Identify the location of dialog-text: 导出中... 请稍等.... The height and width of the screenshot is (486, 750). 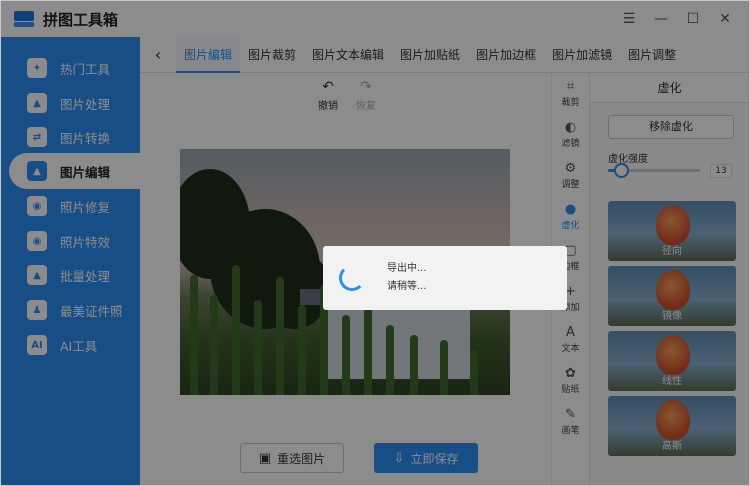
(407, 278).